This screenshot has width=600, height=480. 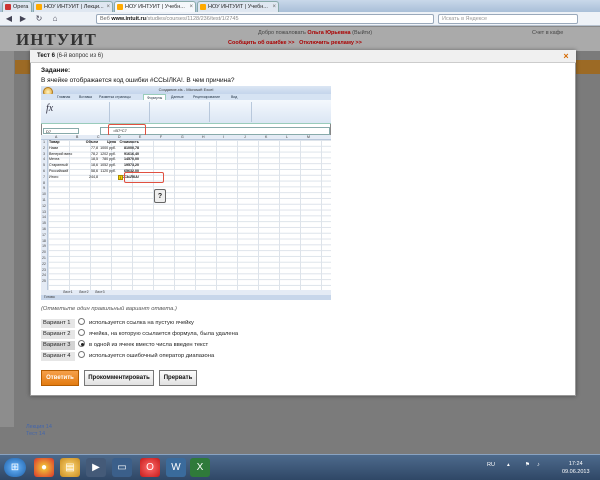 I want to click on dialog-title: Тест 6 (6-й вопрос из 6), so click(x=70, y=56).